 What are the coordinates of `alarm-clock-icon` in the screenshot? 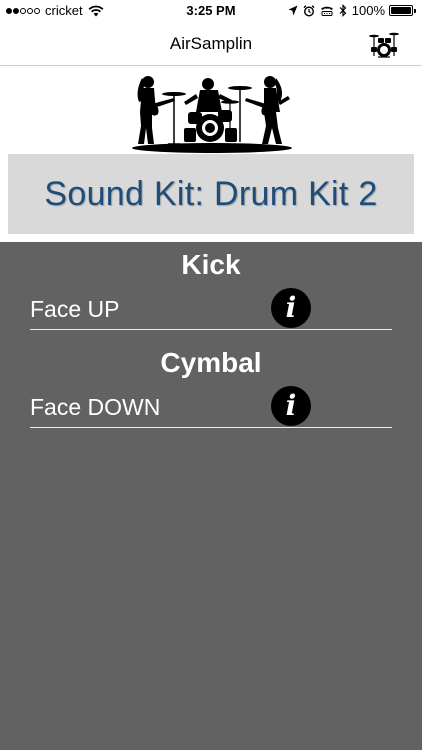 It's located at (309, 10).